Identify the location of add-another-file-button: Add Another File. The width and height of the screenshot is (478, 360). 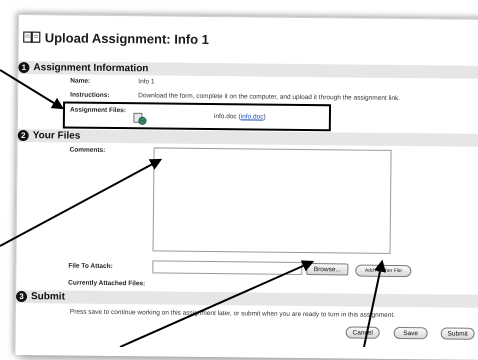
(383, 271).